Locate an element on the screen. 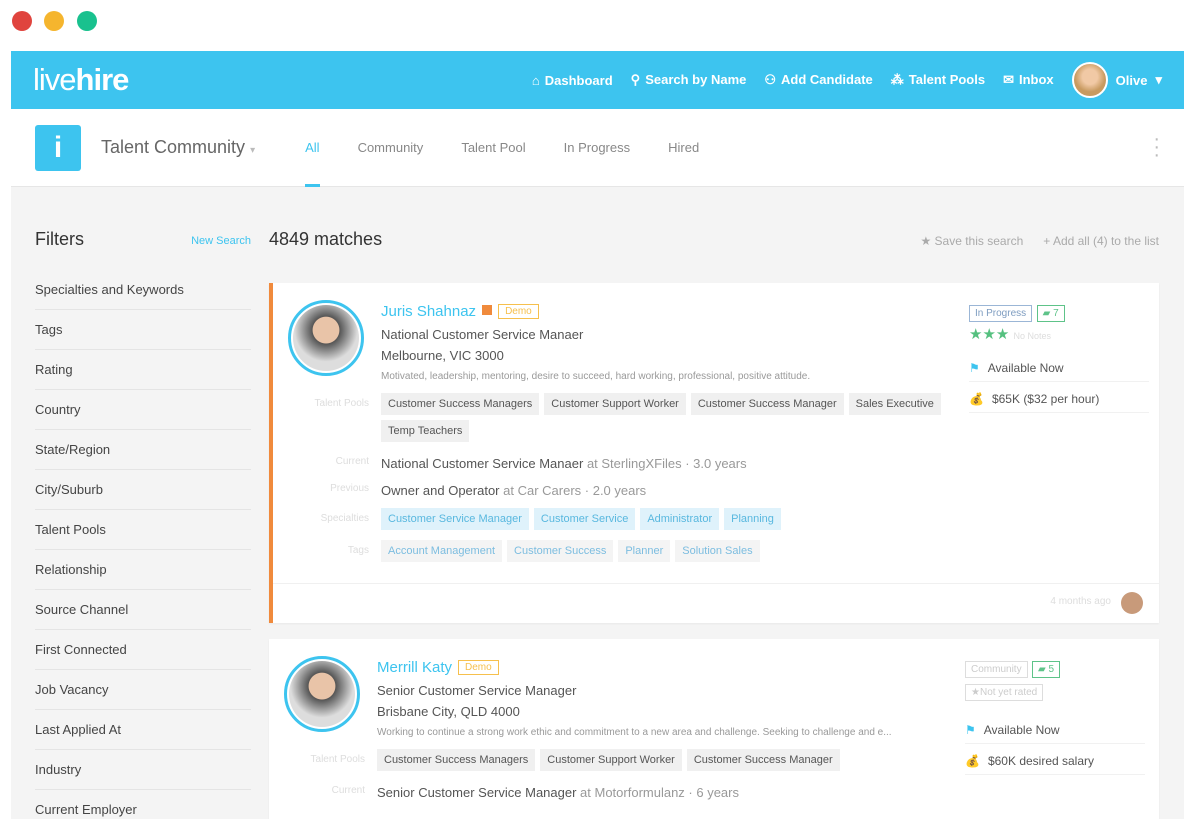 This screenshot has width=1200, height=819. user-name: Olive is located at coordinates (1131, 80).